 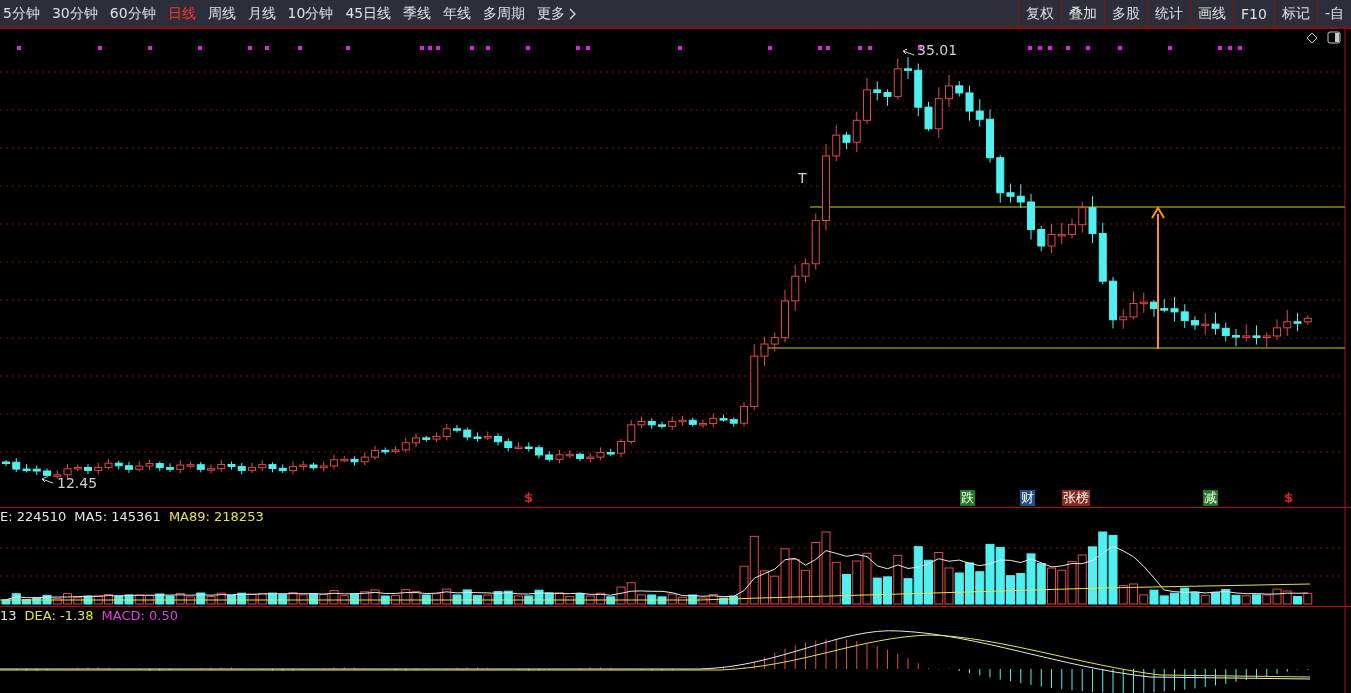 I want to click on toolbar-button: 统计, so click(x=1169, y=13).